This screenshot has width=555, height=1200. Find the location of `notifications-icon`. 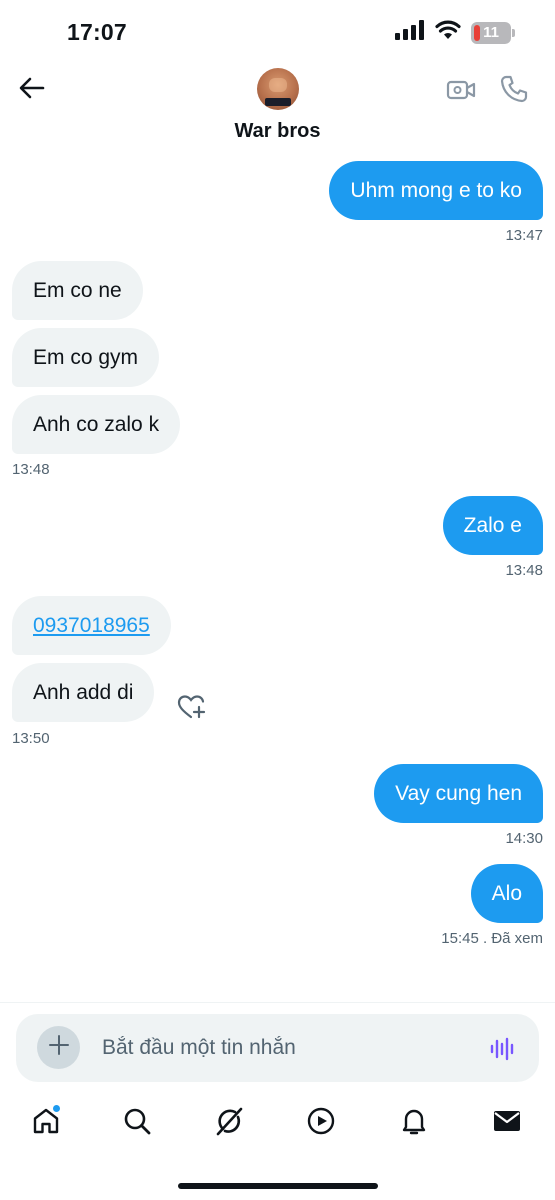

notifications-icon is located at coordinates (414, 1123).